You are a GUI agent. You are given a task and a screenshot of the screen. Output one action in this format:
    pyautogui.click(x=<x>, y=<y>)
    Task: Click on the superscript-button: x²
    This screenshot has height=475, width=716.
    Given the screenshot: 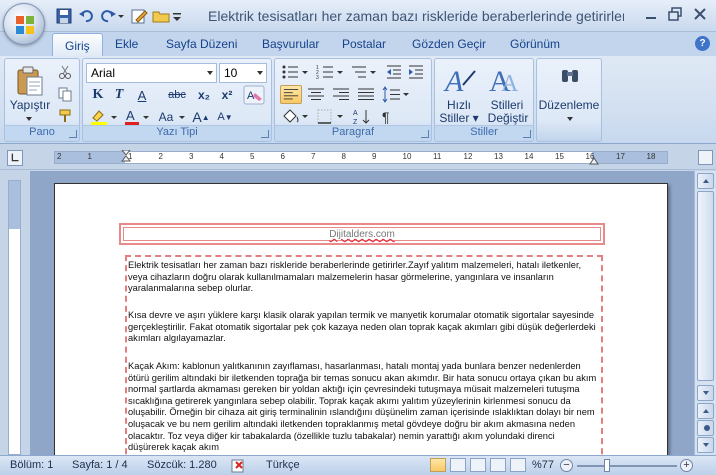 What is the action you would take?
    pyautogui.click(x=227, y=95)
    